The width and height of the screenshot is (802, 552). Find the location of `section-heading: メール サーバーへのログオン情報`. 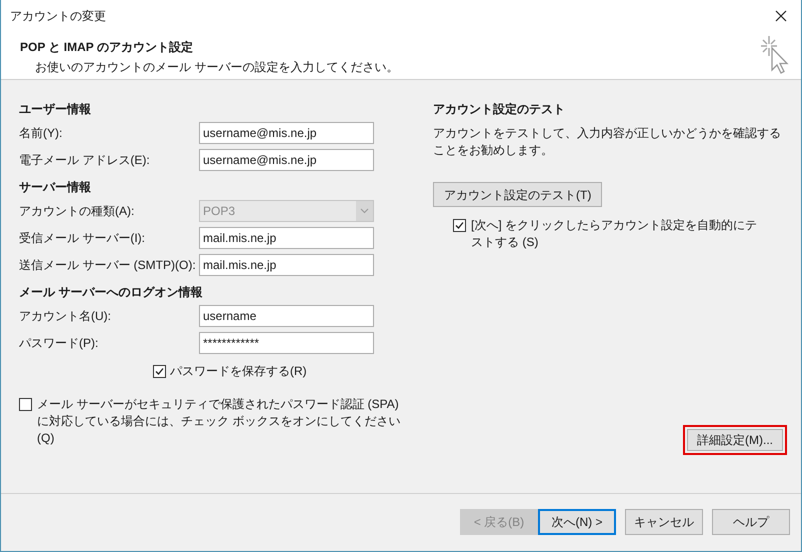

section-heading: メール サーバーへのログオン情報 is located at coordinates (111, 292).